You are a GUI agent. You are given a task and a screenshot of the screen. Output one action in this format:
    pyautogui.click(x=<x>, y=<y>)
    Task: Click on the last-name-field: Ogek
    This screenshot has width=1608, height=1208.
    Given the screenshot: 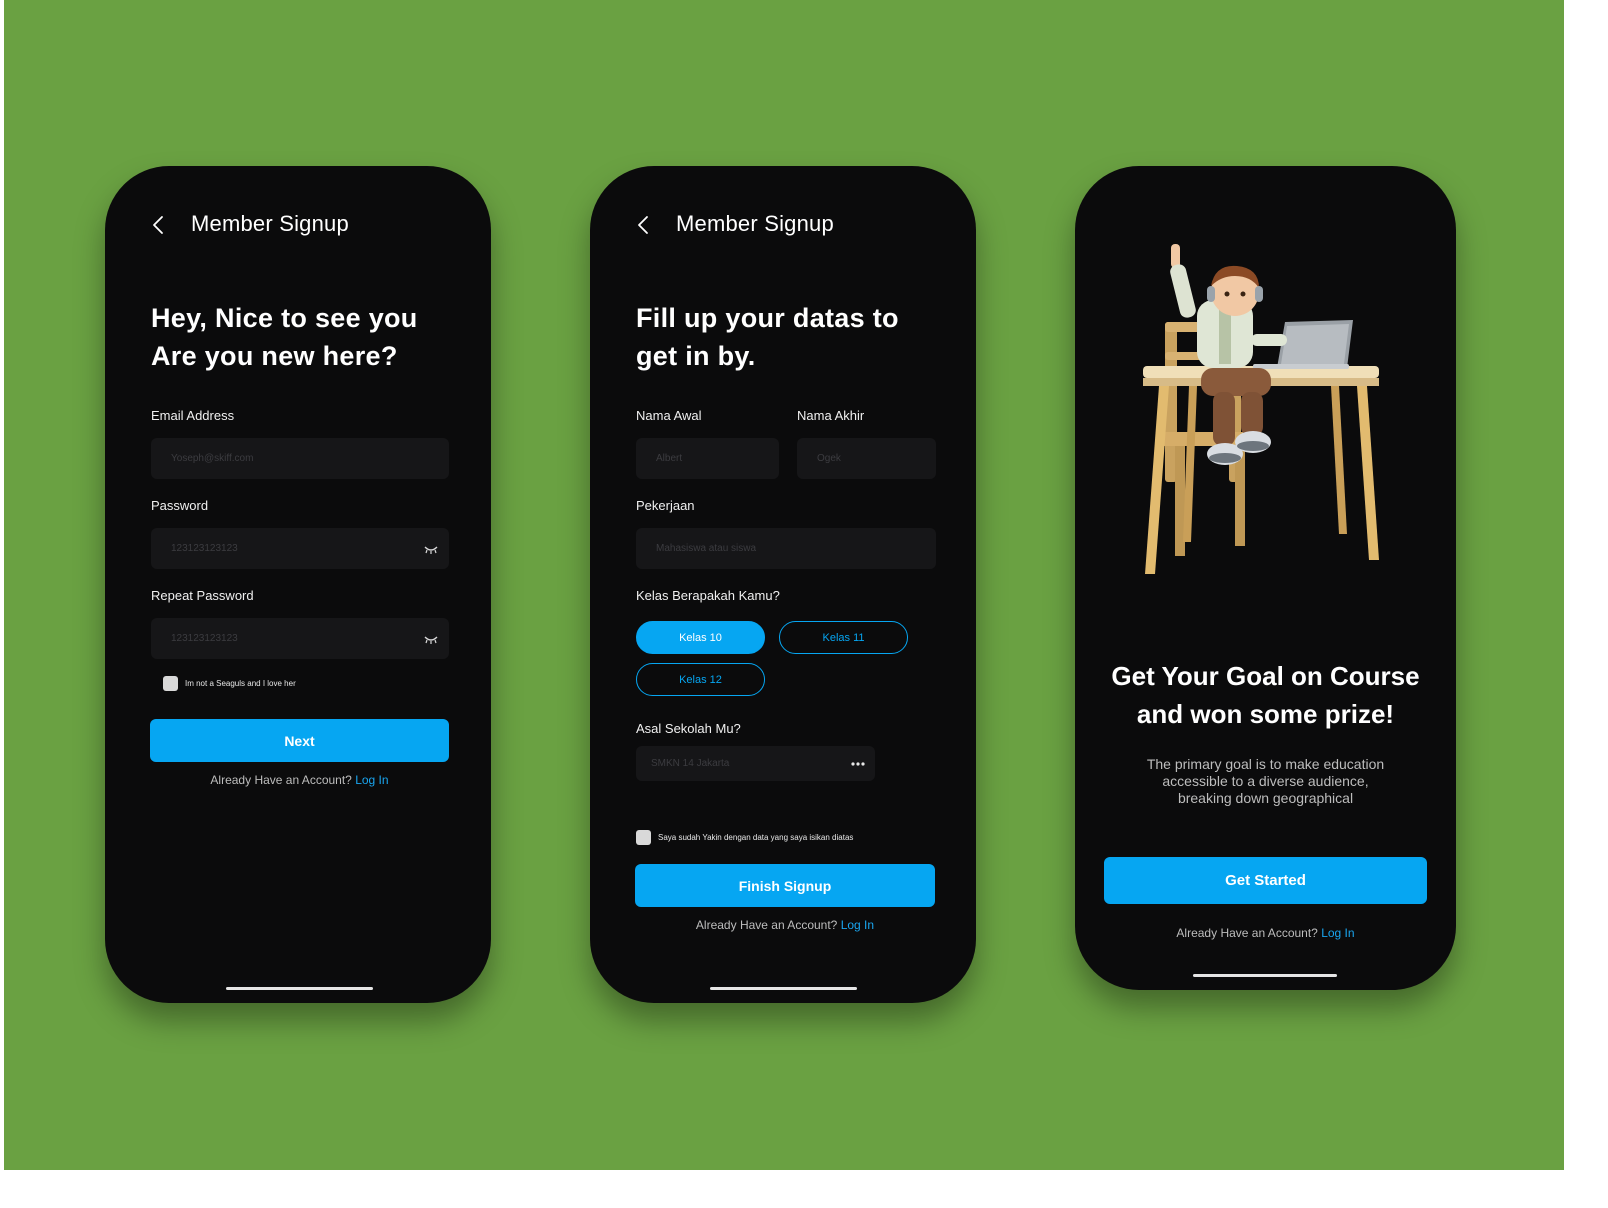 What is the action you would take?
    pyautogui.click(x=866, y=458)
    